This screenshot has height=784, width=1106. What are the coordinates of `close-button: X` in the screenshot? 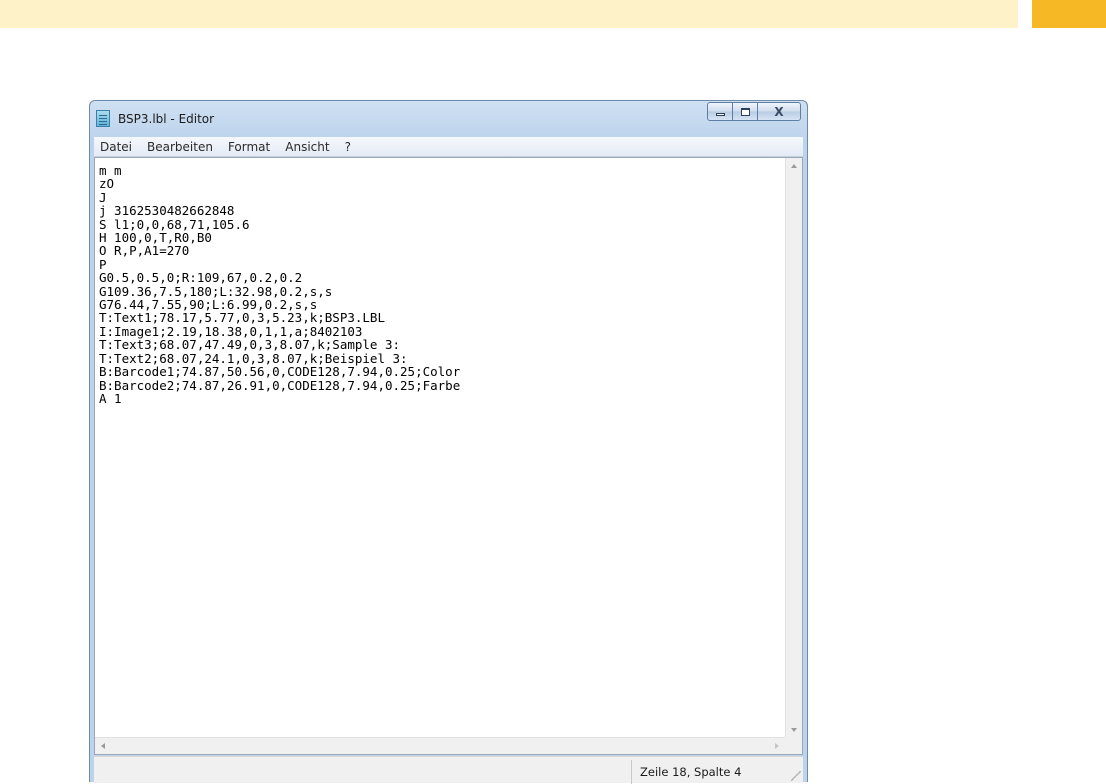 It's located at (779, 111).